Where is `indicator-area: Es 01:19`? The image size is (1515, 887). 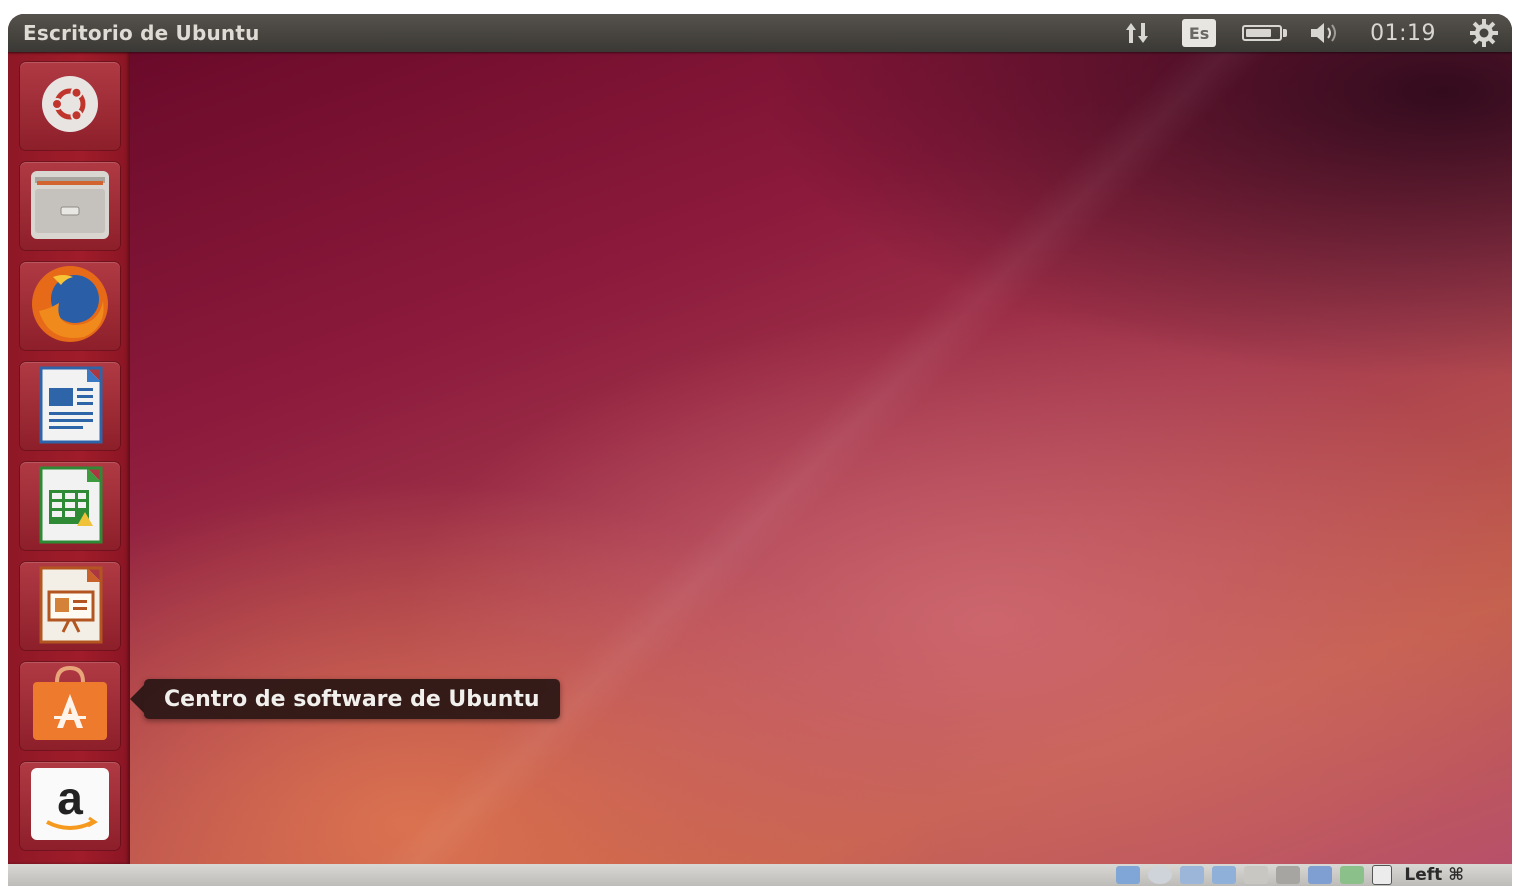 indicator-area: Es 01:19 is located at coordinates (1317, 33).